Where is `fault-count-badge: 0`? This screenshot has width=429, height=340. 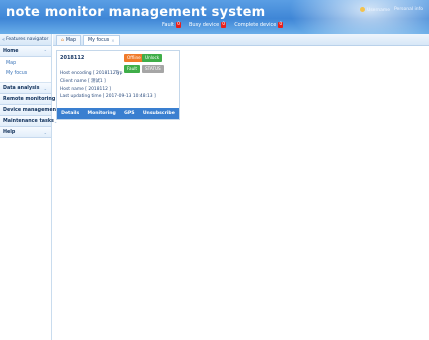 fault-count-badge: 0 is located at coordinates (178, 25).